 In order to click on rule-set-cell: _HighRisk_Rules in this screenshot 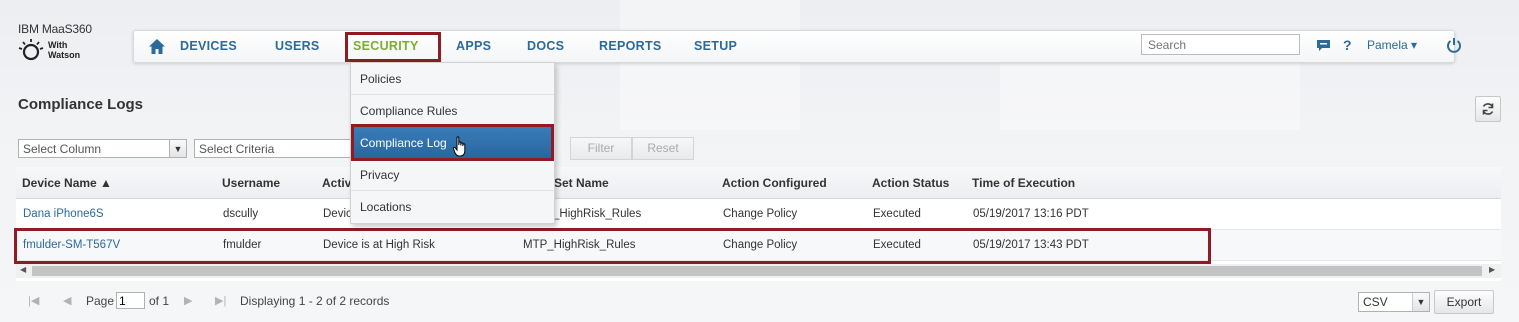, I will do `click(597, 214)`.